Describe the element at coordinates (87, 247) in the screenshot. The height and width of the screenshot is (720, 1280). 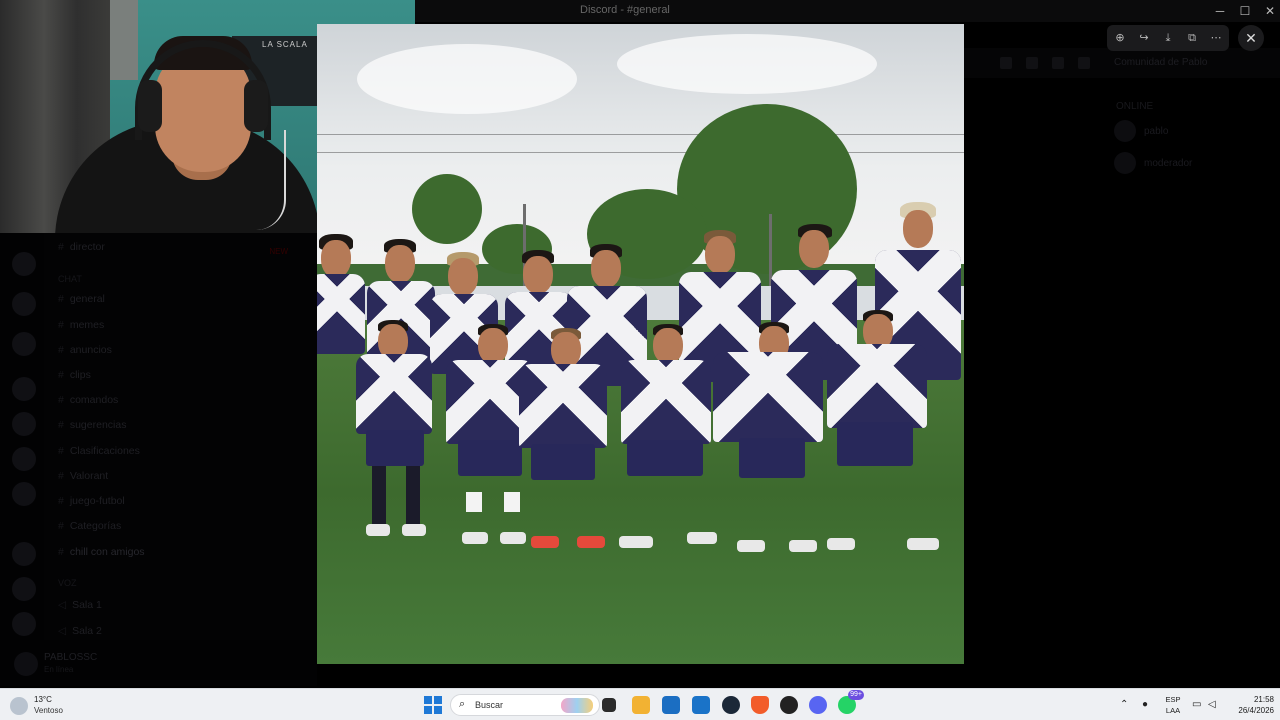
I see `channel-label: director` at that location.